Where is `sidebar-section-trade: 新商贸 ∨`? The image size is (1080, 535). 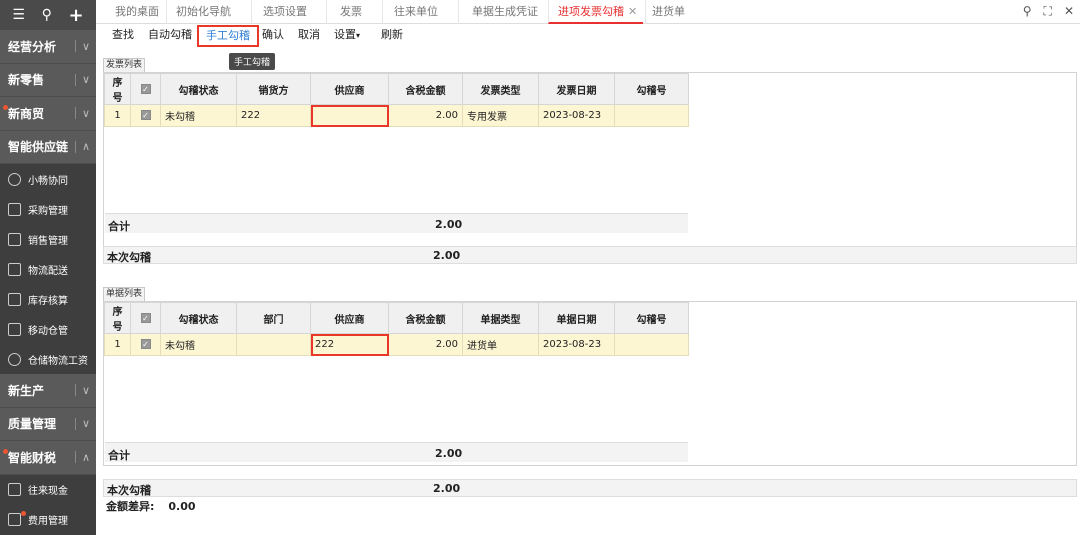 sidebar-section-trade: 新商贸 ∨ is located at coordinates (48, 114).